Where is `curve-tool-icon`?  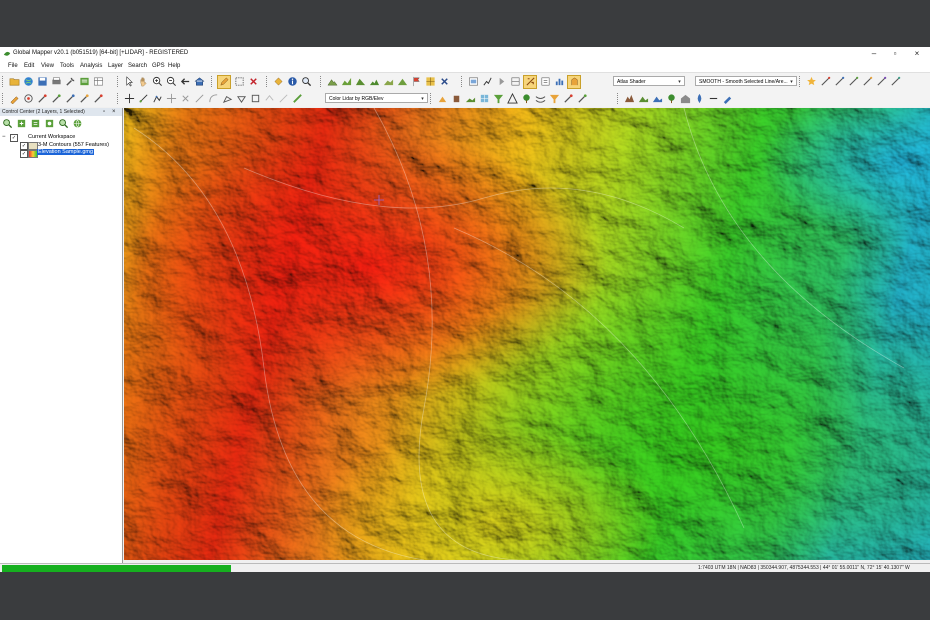
curve-tool-icon is located at coordinates (213, 99).